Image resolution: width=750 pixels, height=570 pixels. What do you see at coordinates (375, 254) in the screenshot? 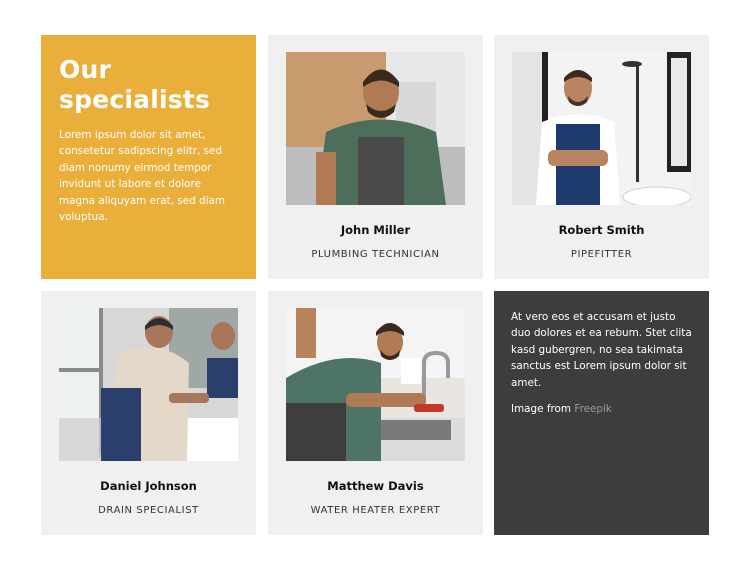
I see `specialist-role: PLUMBING TECHNICIAN` at bounding box center [375, 254].